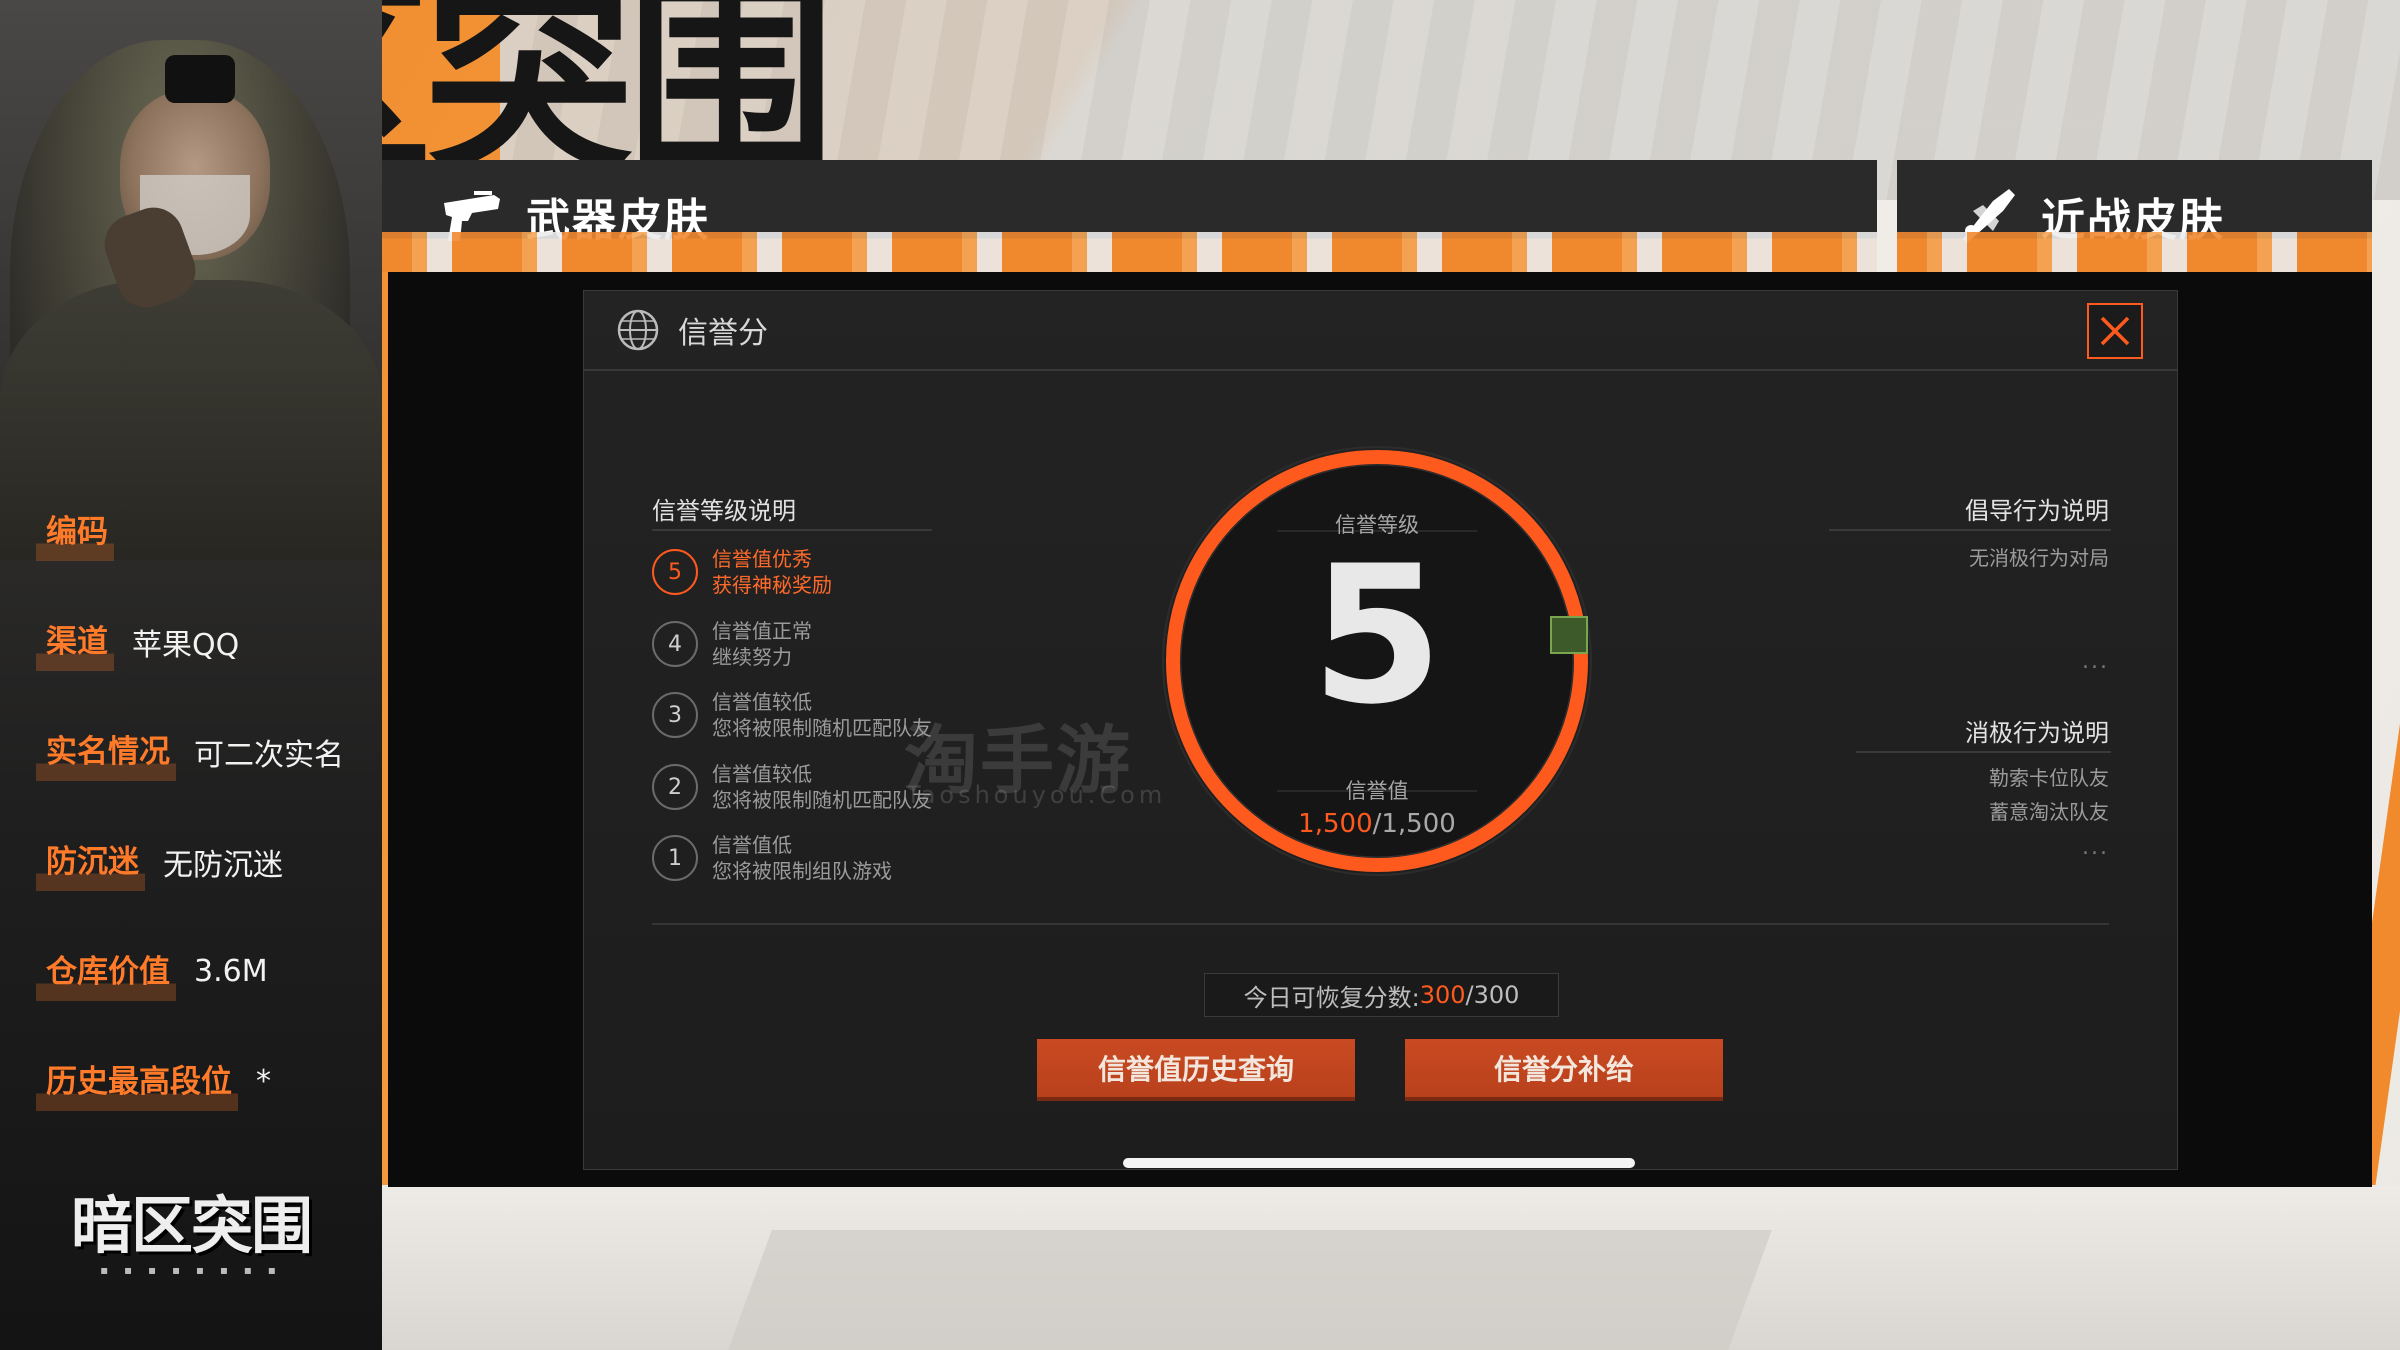 This screenshot has width=2400, height=1350. What do you see at coordinates (137, 1081) in the screenshot?
I see `profile-label: 历史最高段位` at bounding box center [137, 1081].